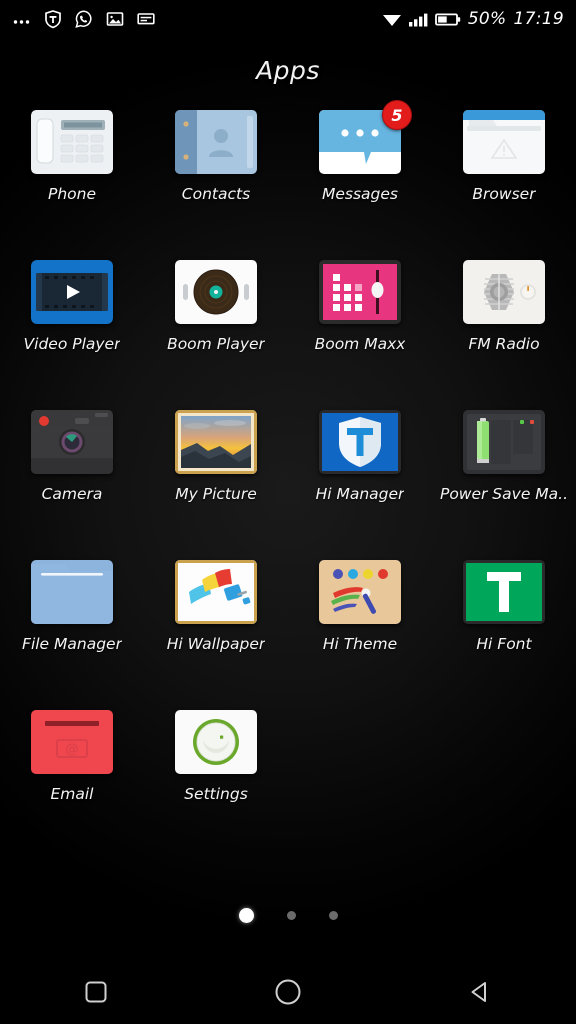 The height and width of the screenshot is (1024, 576). What do you see at coordinates (360, 344) in the screenshot?
I see `app-label: Boom Maxx` at bounding box center [360, 344].